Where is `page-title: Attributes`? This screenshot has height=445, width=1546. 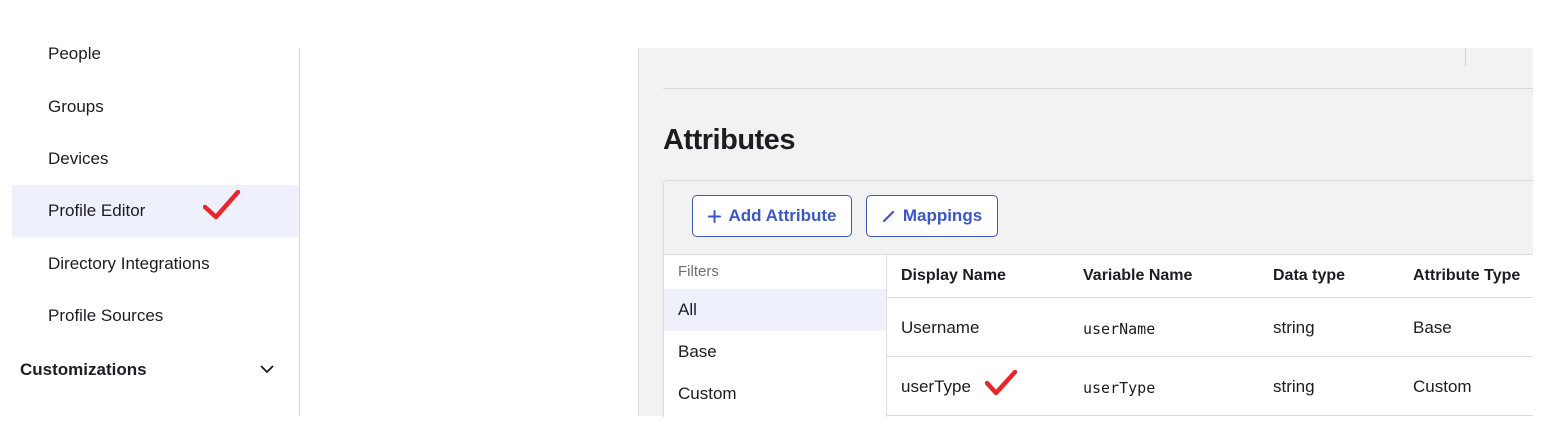
page-title: Attributes is located at coordinates (729, 140).